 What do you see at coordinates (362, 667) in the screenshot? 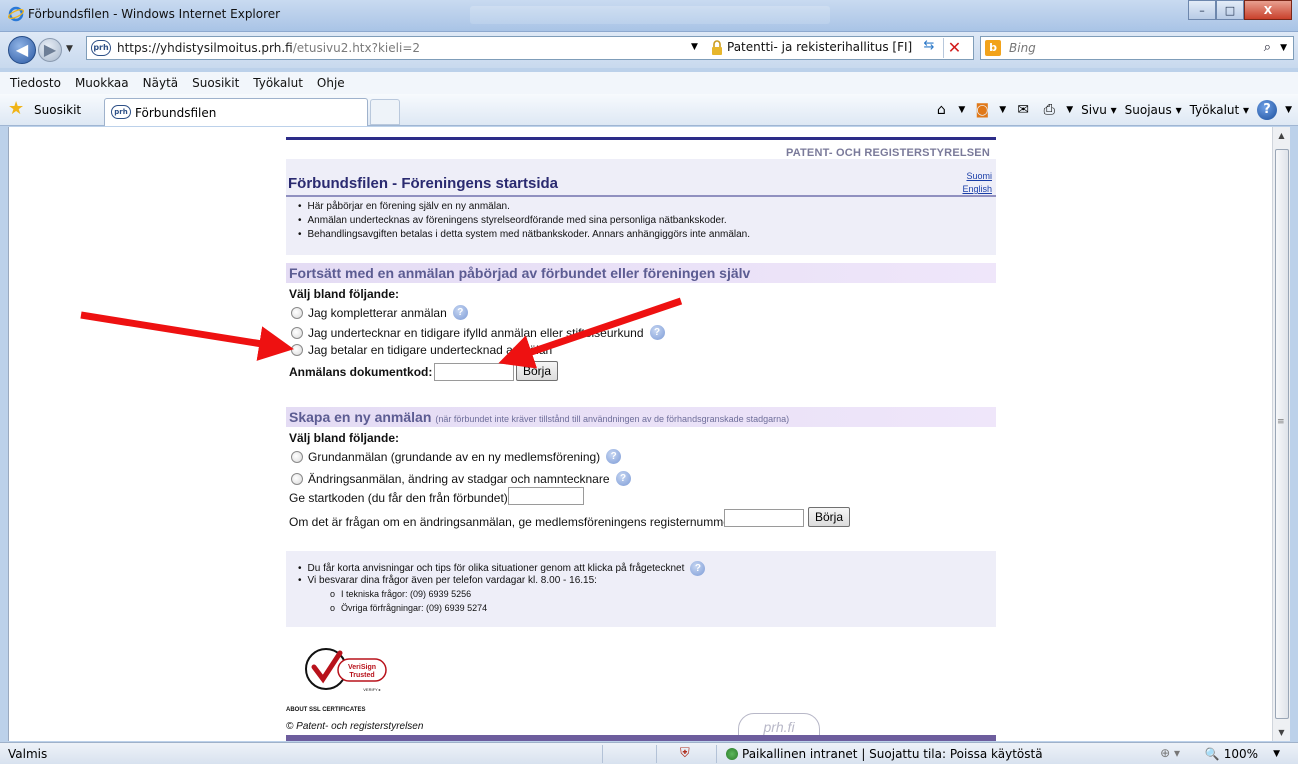
I see `svg-text: VeriSign` at bounding box center [362, 667].